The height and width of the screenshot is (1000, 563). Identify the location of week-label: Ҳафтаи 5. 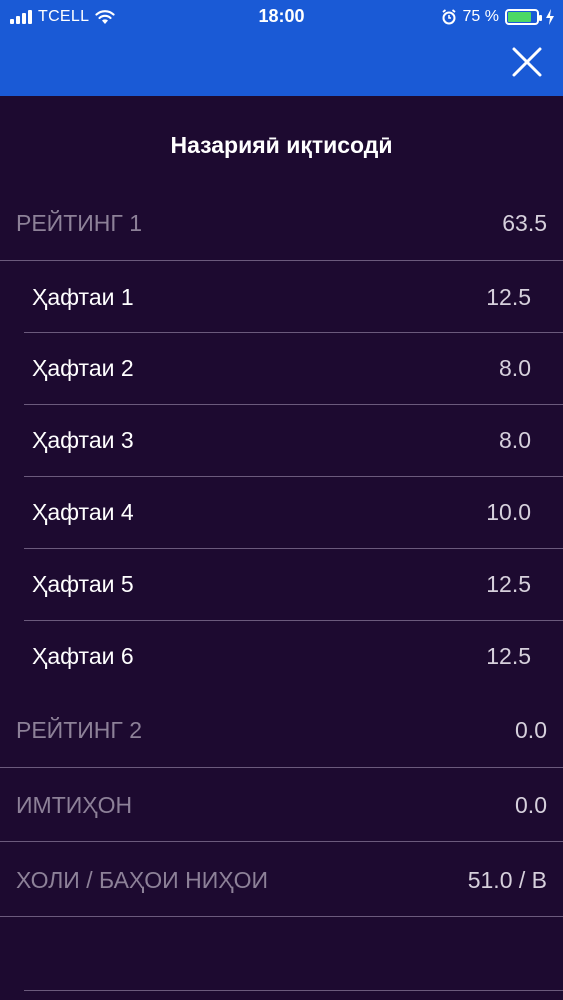
(83, 583).